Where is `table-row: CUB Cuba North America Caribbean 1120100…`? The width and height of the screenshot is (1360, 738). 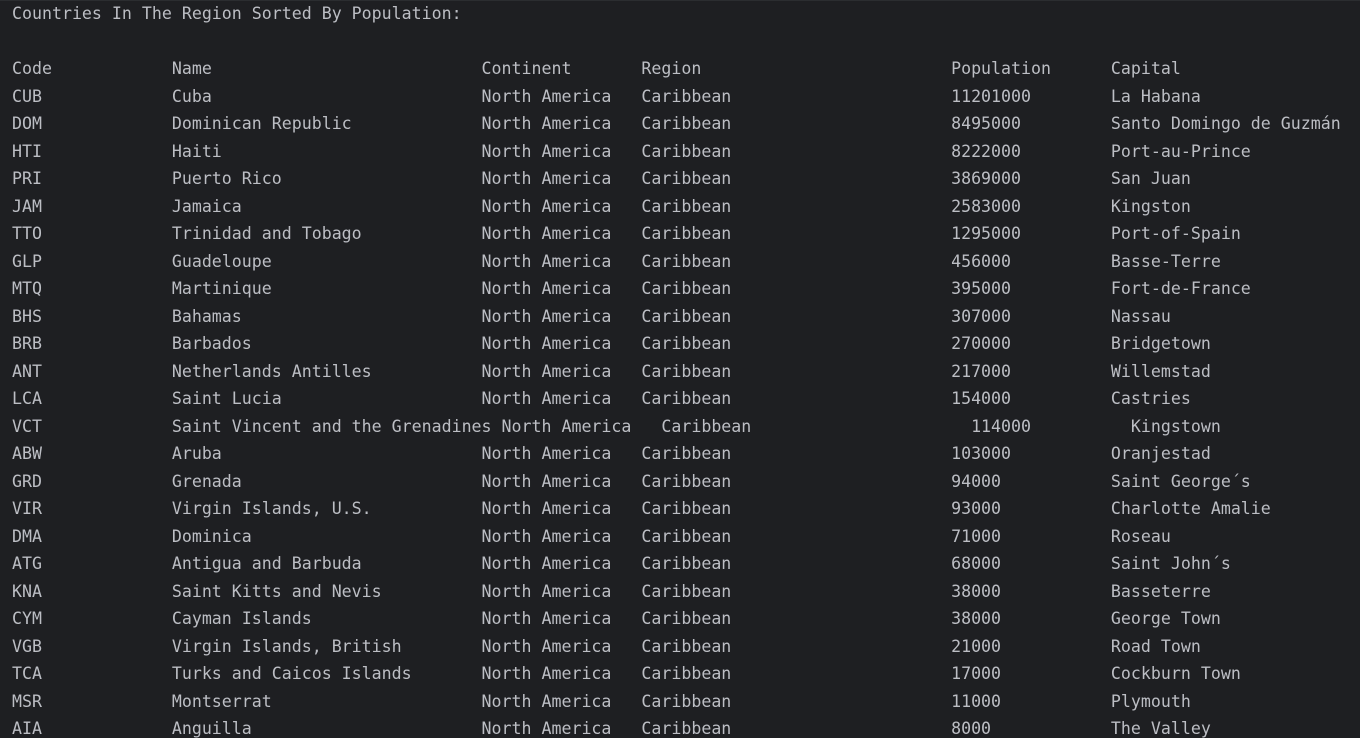
table-row: CUB Cuba North America Caribbean 1120100… is located at coordinates (606, 96).